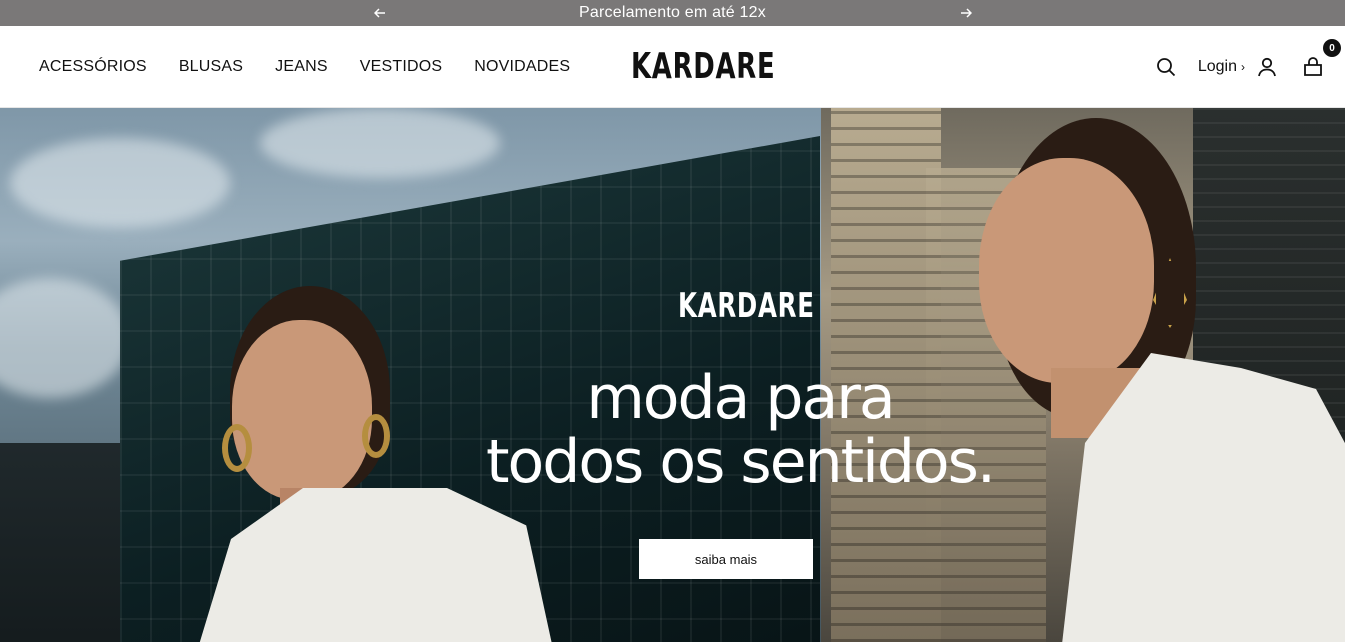  I want to click on announcement-prev-button, so click(380, 13).